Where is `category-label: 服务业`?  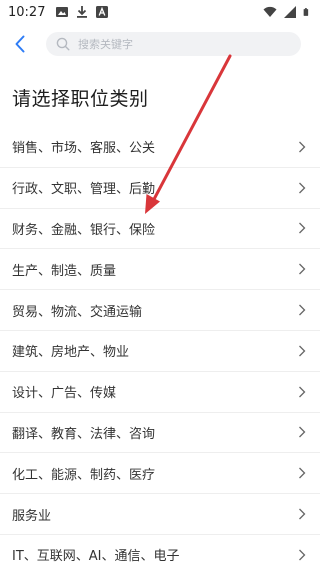 category-label: 服务业 is located at coordinates (32, 516).